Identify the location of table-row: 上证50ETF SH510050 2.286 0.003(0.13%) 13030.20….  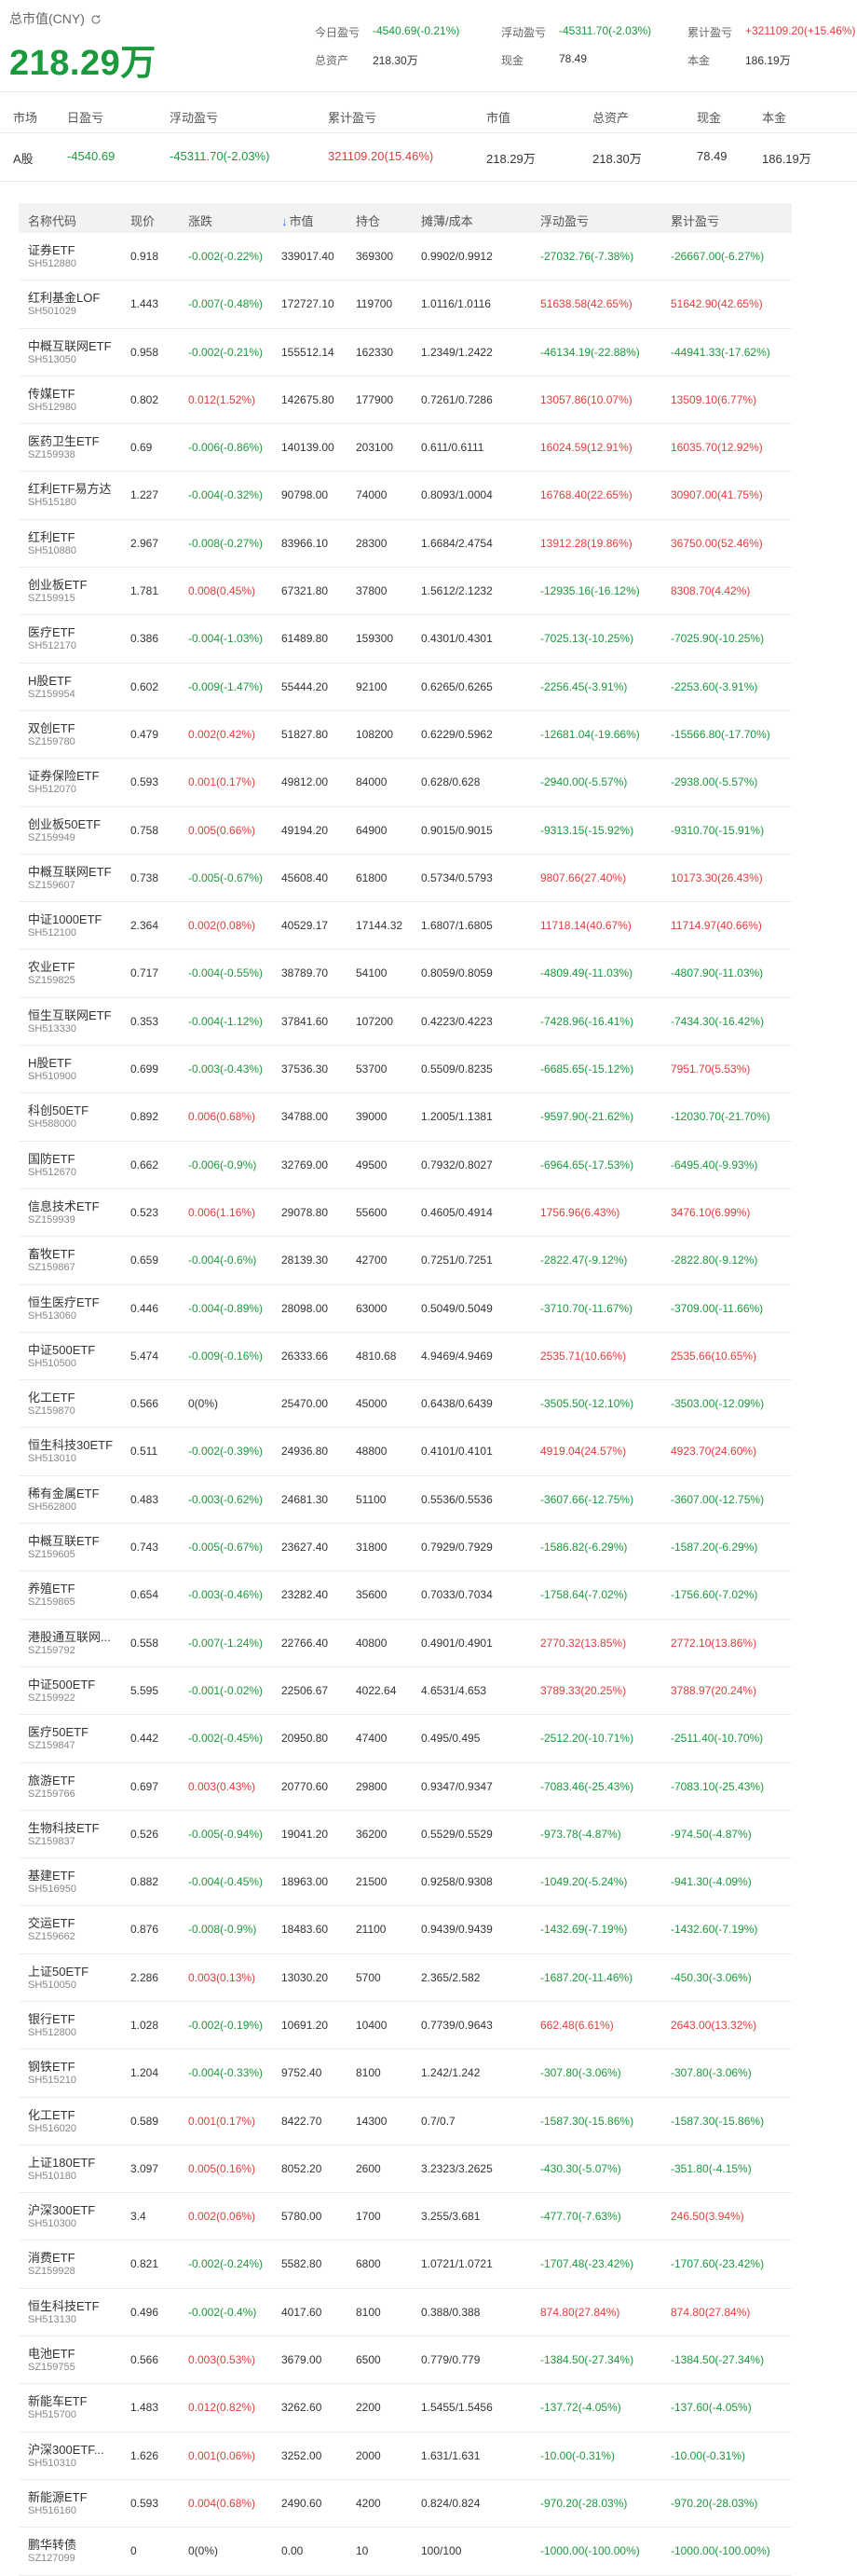
(406, 1978).